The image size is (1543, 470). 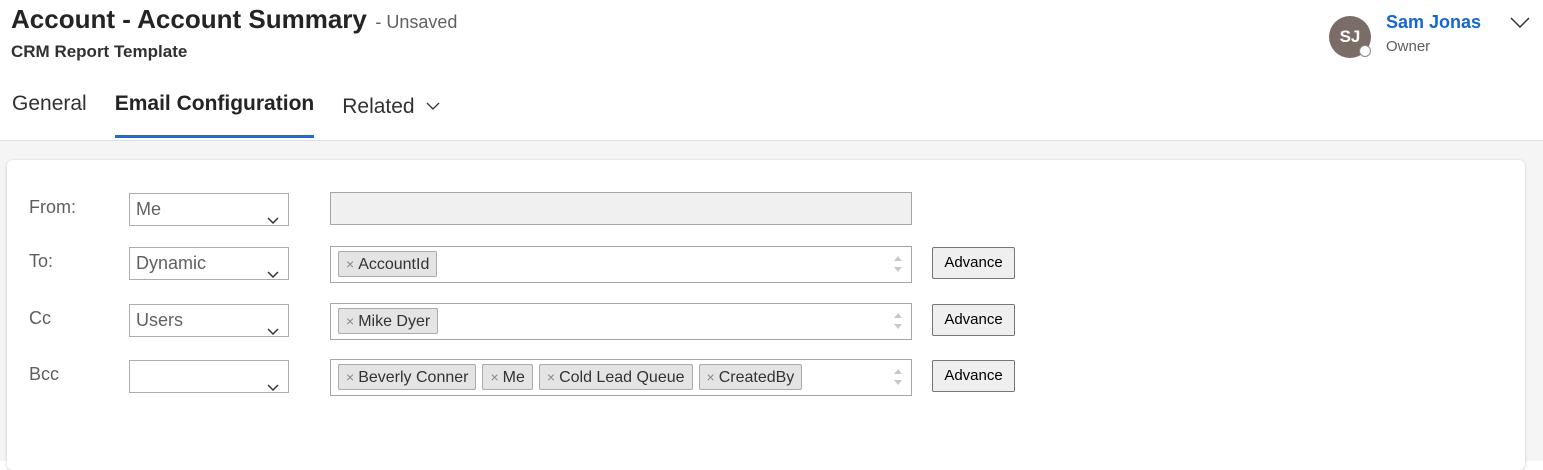 What do you see at coordinates (973, 320) in the screenshot?
I see `cc-advance-button: Advance` at bounding box center [973, 320].